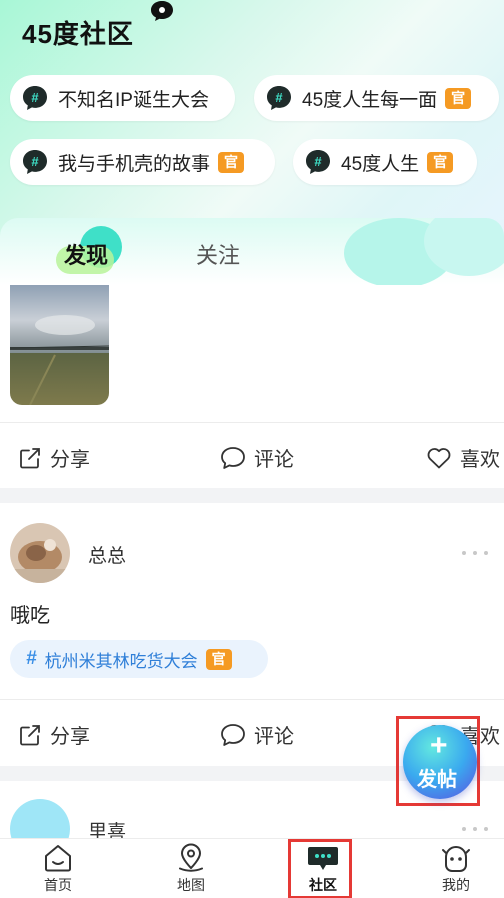 Image resolution: width=504 pixels, height=898 pixels. I want to click on chat-bubble-logo-icon, so click(162, 11).